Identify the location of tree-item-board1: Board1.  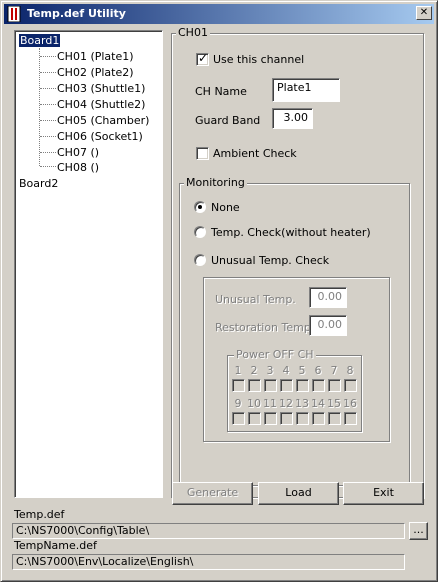
(39, 40).